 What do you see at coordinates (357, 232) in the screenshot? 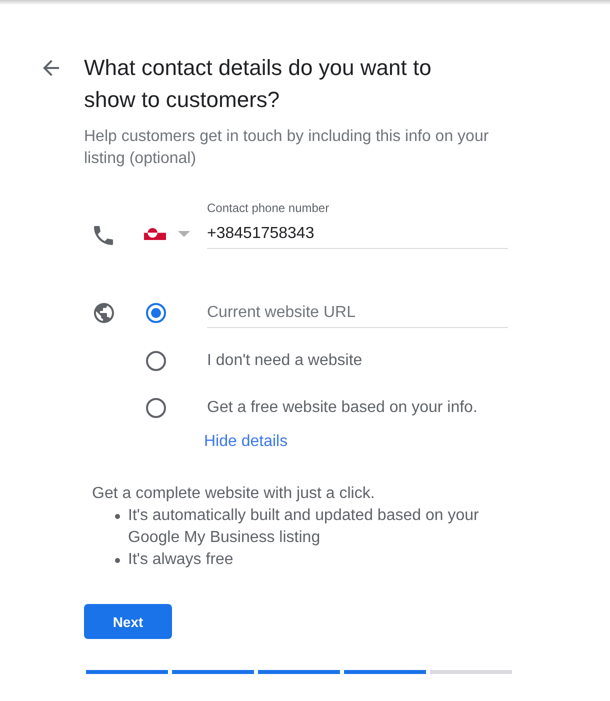
I see `phone-number-field: +38451758343` at bounding box center [357, 232].